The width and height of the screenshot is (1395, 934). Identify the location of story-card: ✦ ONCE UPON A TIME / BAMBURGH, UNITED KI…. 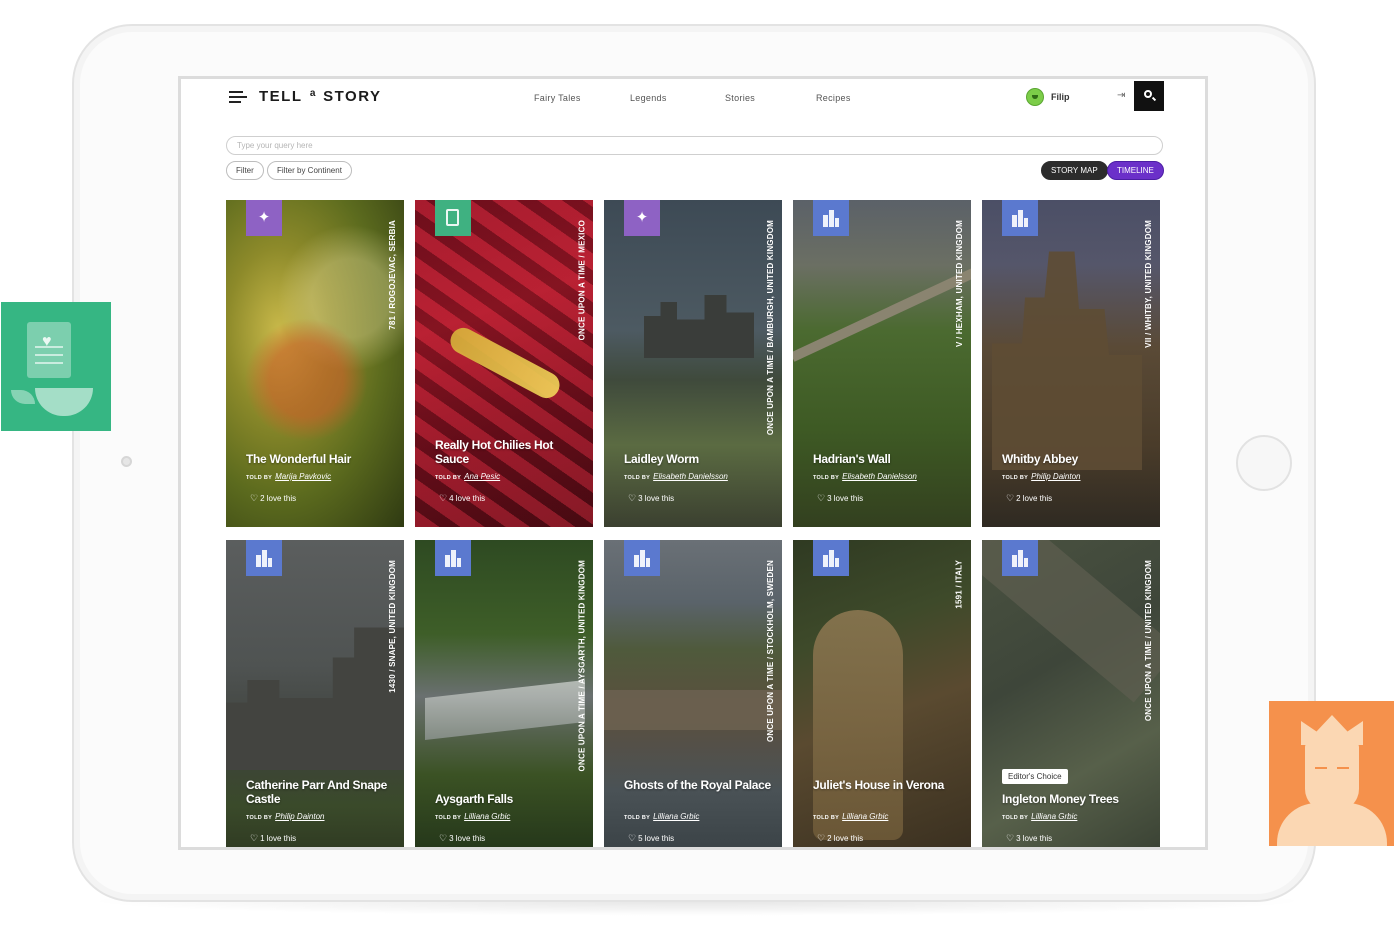
(693, 363).